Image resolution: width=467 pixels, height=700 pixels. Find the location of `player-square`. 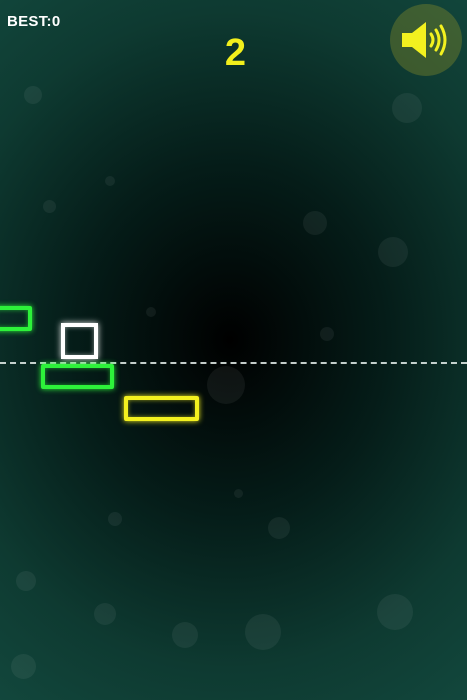

player-square is located at coordinates (79, 341).